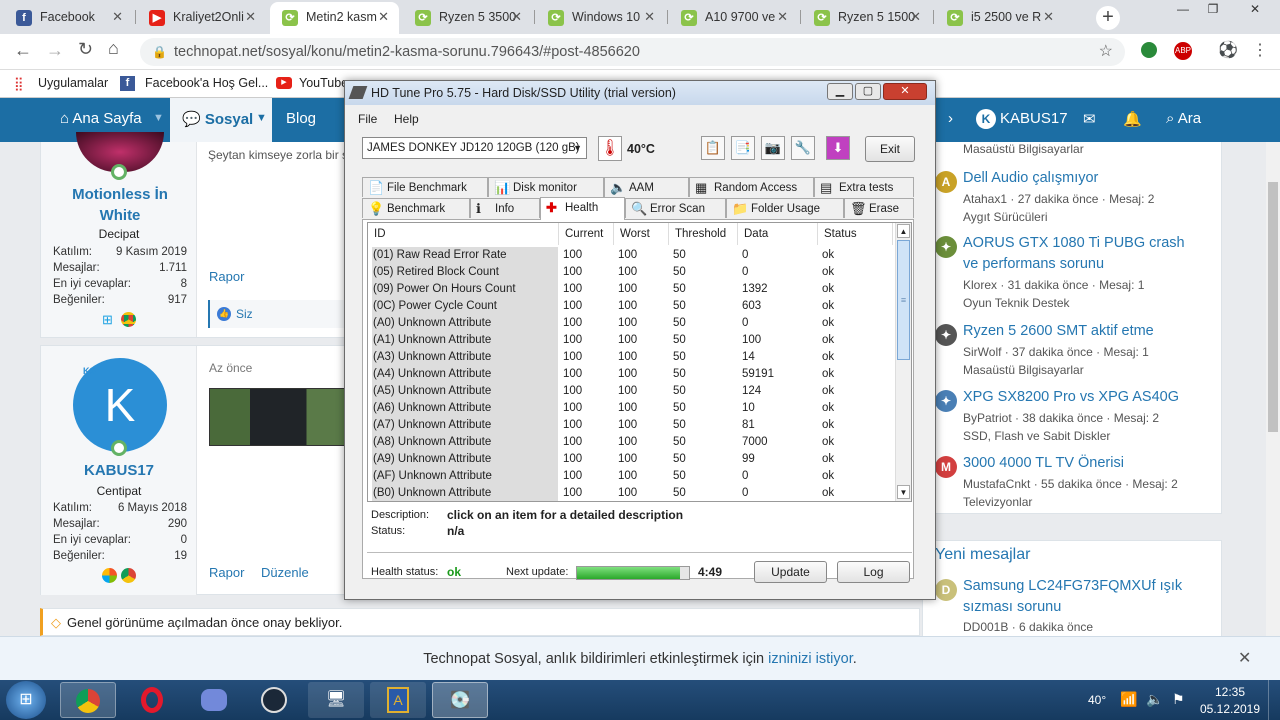  I want to click on thread-title: XPG SX8200 Pro vs XPG AS40G, so click(1083, 397).